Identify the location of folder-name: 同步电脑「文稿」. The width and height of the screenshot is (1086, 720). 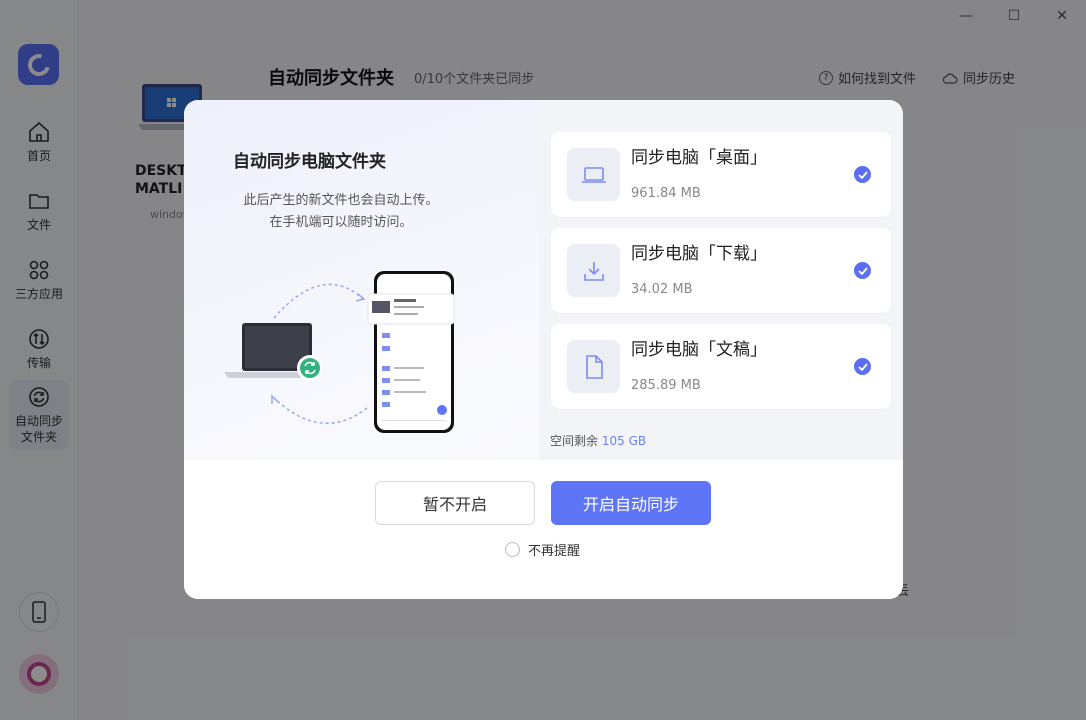
(699, 350).